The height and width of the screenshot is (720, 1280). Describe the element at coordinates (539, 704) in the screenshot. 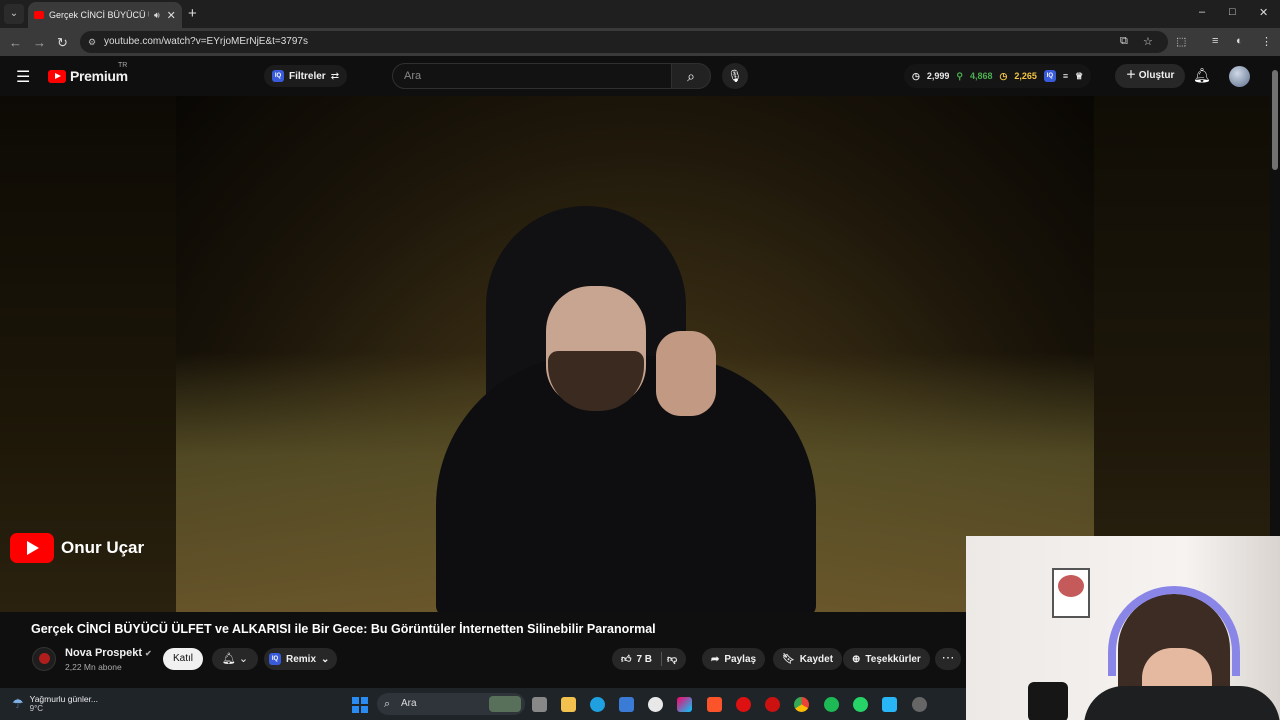

I see `task-view-icon` at that location.